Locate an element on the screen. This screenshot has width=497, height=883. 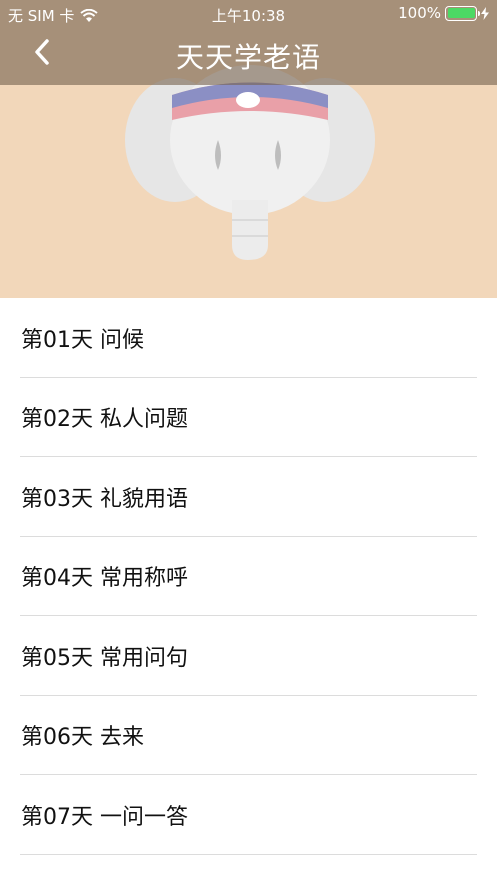
list-item: 第07天 一问一答 is located at coordinates (248, 815).